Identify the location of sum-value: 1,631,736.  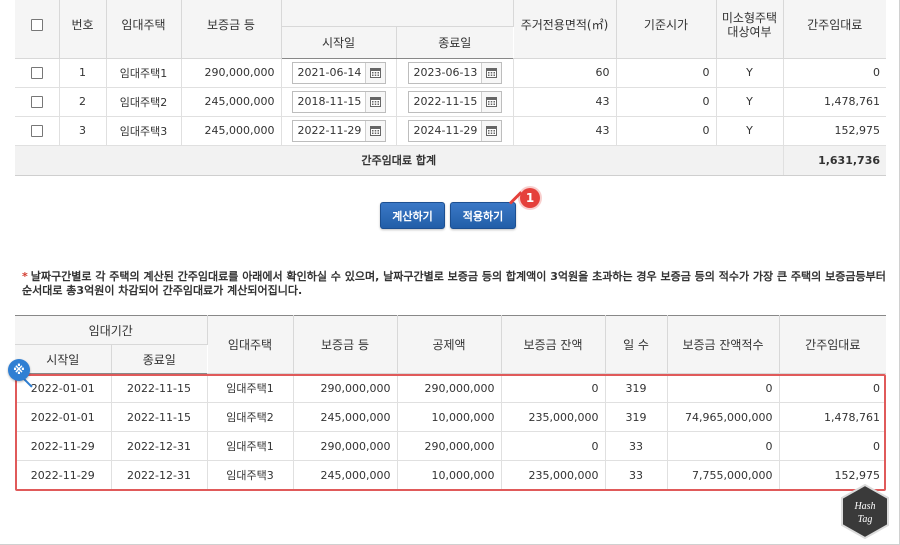
(834, 160).